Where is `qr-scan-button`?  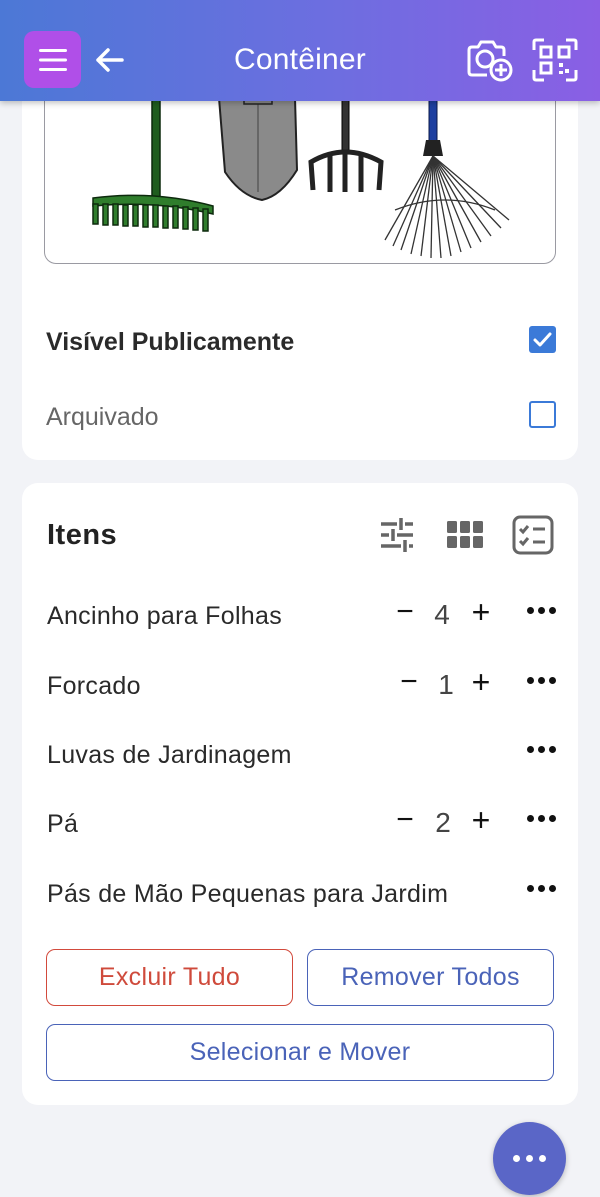 qr-scan-button is located at coordinates (555, 60).